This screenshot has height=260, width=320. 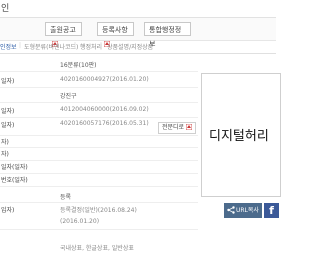 I want to click on copy-url-button: URL복사, so click(x=243, y=210).